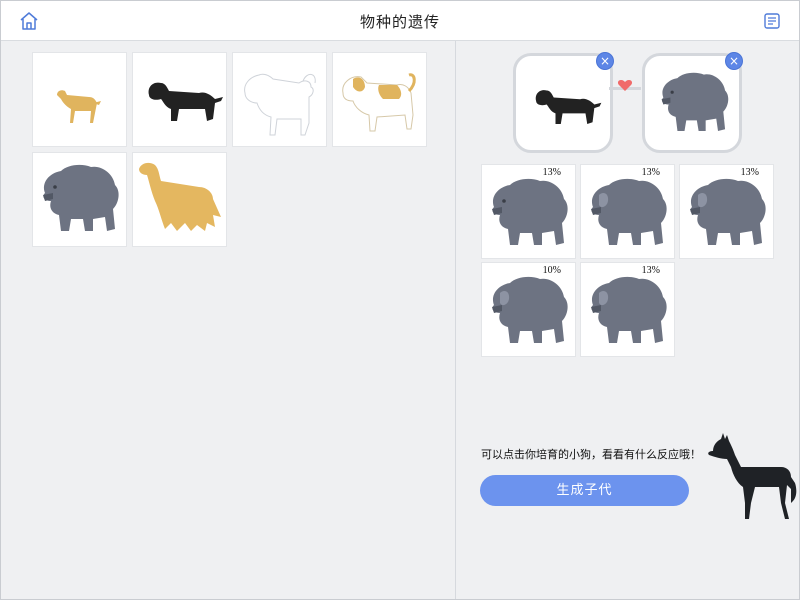 This screenshot has width=800, height=600. What do you see at coordinates (772, 21) in the screenshot?
I see `notes-icon` at bounding box center [772, 21].